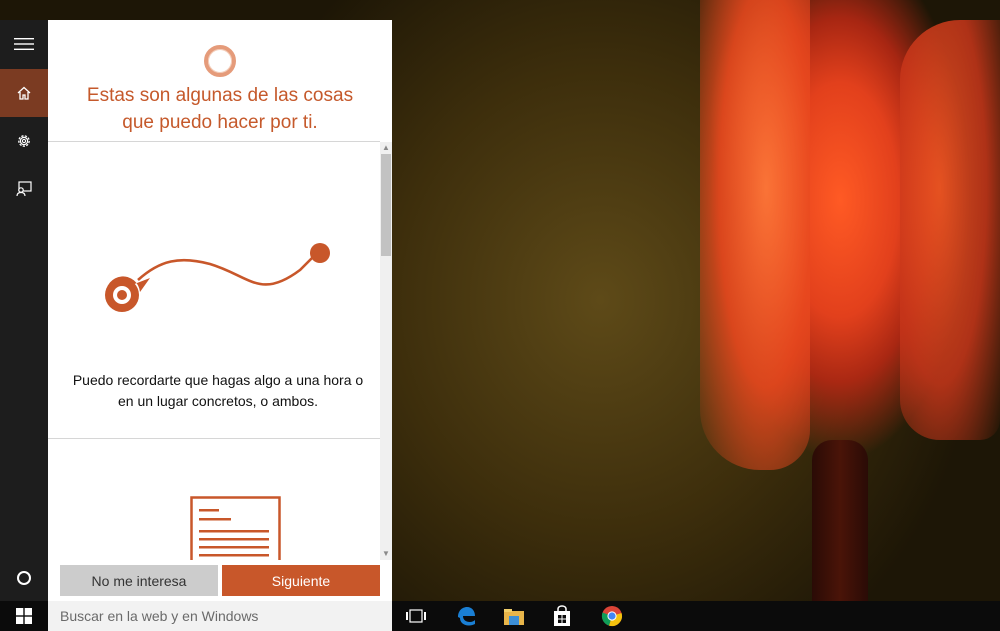 The width and height of the screenshot is (1000, 631). I want to click on taskbar: Buscar en la web y en Windows, so click(500, 616).